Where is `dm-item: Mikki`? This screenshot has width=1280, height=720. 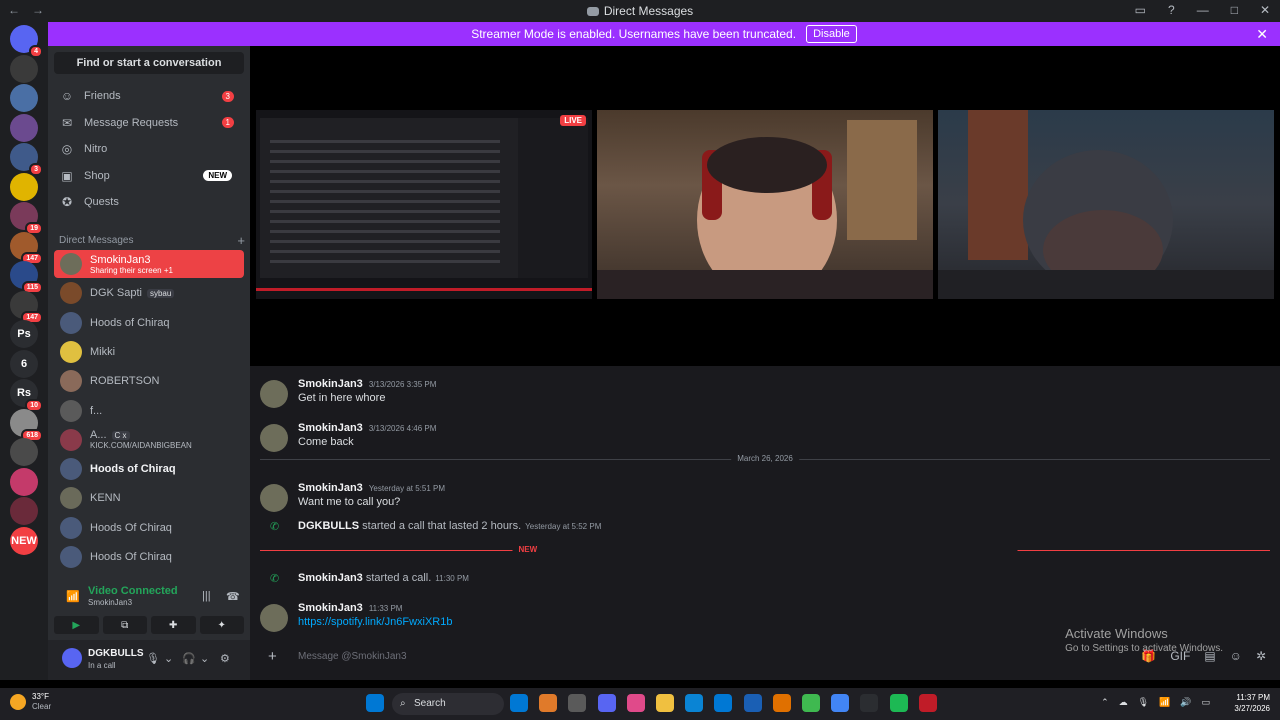
dm-item: Mikki is located at coordinates (149, 352).